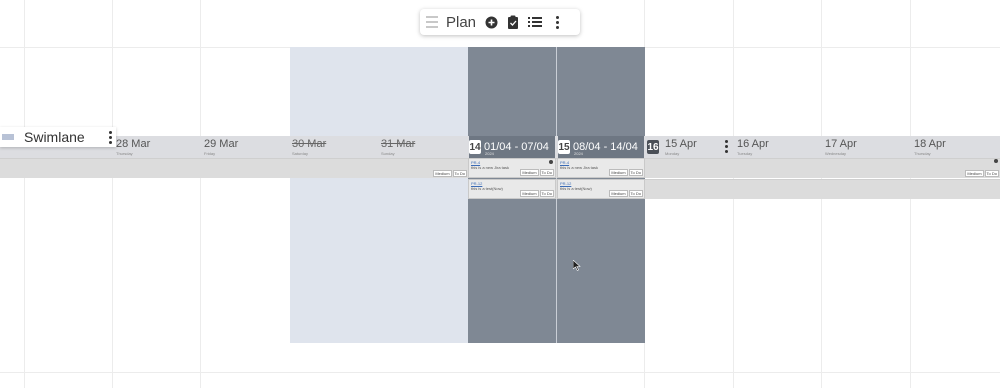 This screenshot has width=1000, height=388. I want to click on swimlane-menu-icon, so click(110, 137).